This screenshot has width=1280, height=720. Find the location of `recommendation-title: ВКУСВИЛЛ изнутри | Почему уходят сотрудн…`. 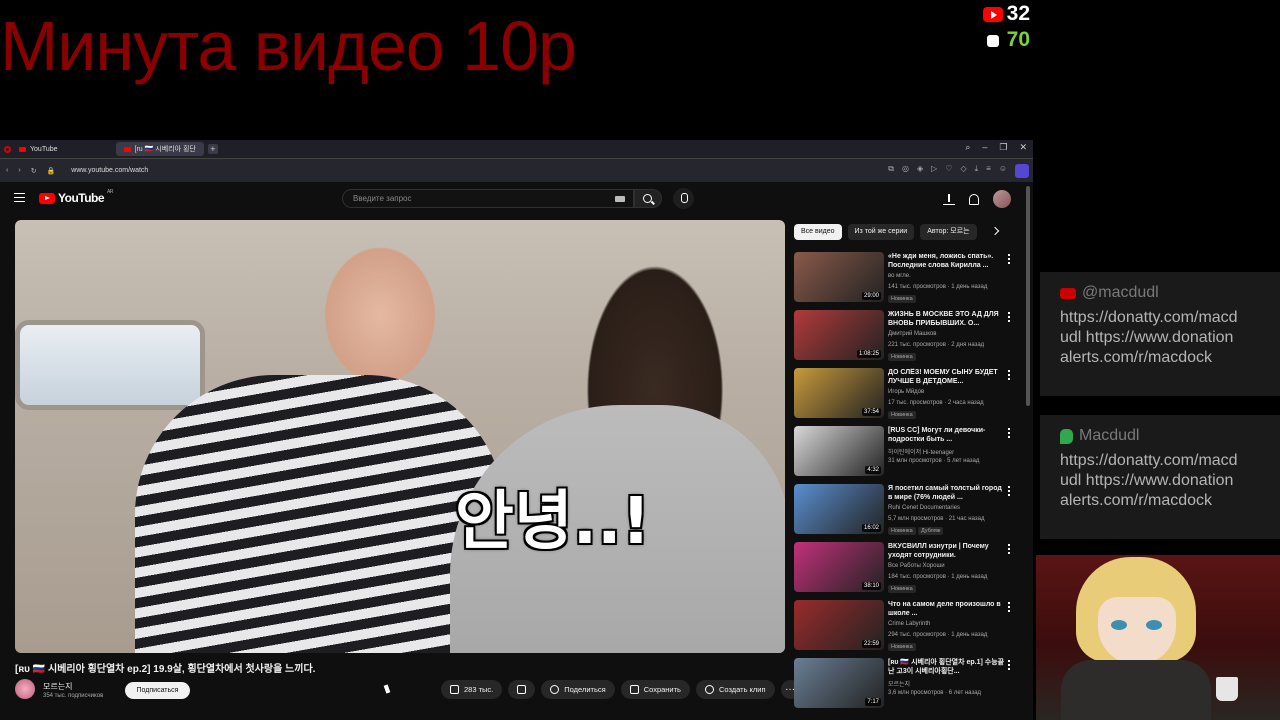

recommendation-title: ВКУСВИЛЛ изнутри | Почему уходят сотрудн… is located at coordinates (947, 551).